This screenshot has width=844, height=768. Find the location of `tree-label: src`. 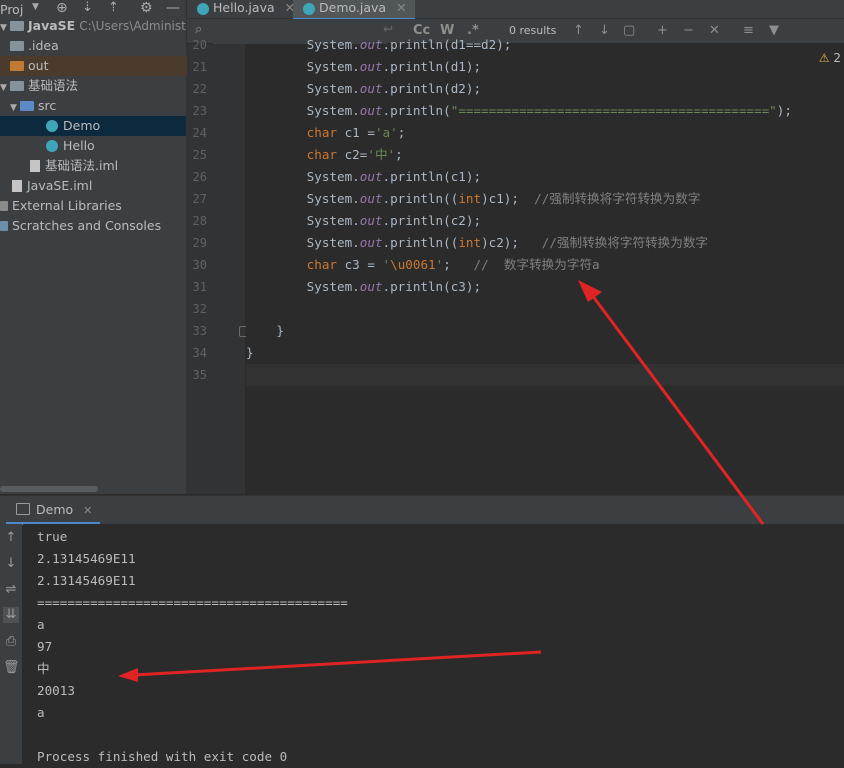

tree-label: src is located at coordinates (47, 105).